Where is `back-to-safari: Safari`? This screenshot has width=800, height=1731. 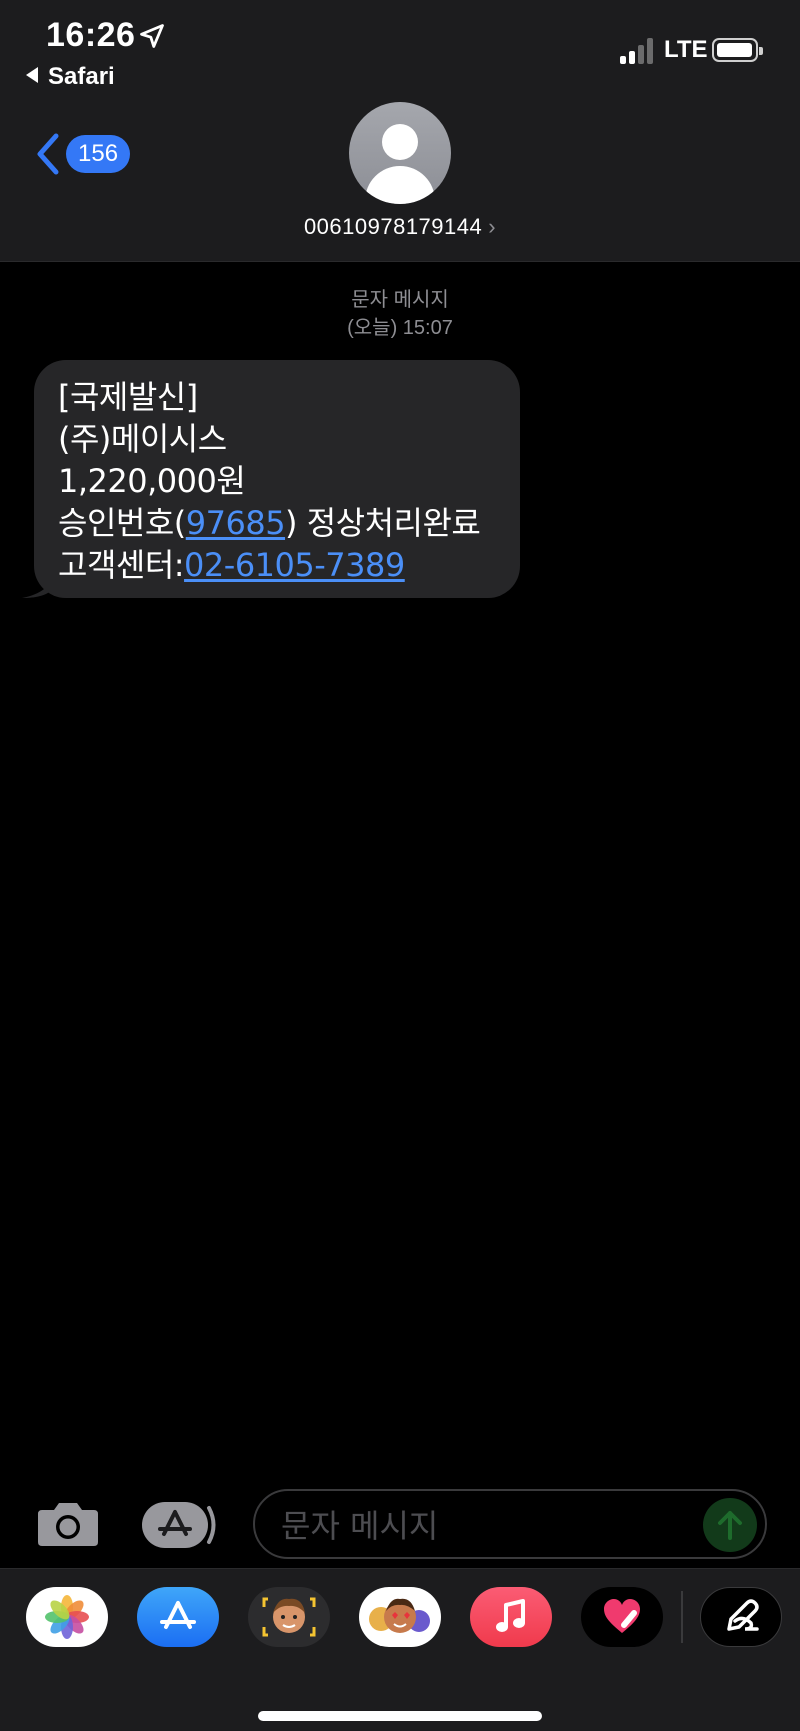
back-to-safari: Safari is located at coordinates (70, 77).